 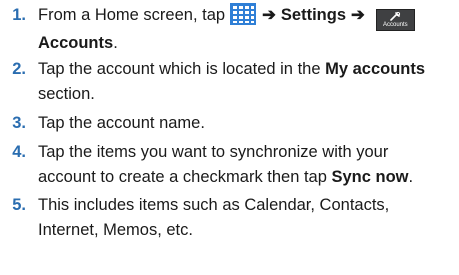 I want to click on step-text: section., so click(x=66, y=94).